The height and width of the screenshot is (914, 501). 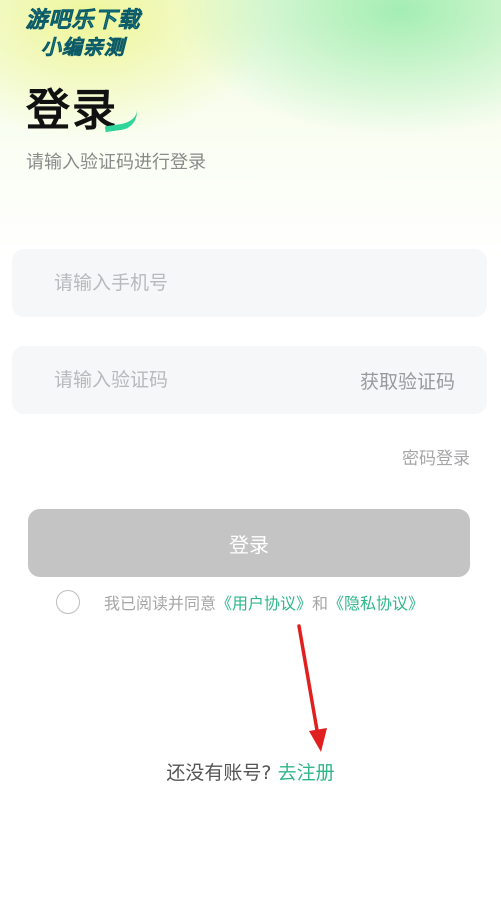 What do you see at coordinates (83, 21) in the screenshot?
I see `watermark-line1: 游吧乐下载` at bounding box center [83, 21].